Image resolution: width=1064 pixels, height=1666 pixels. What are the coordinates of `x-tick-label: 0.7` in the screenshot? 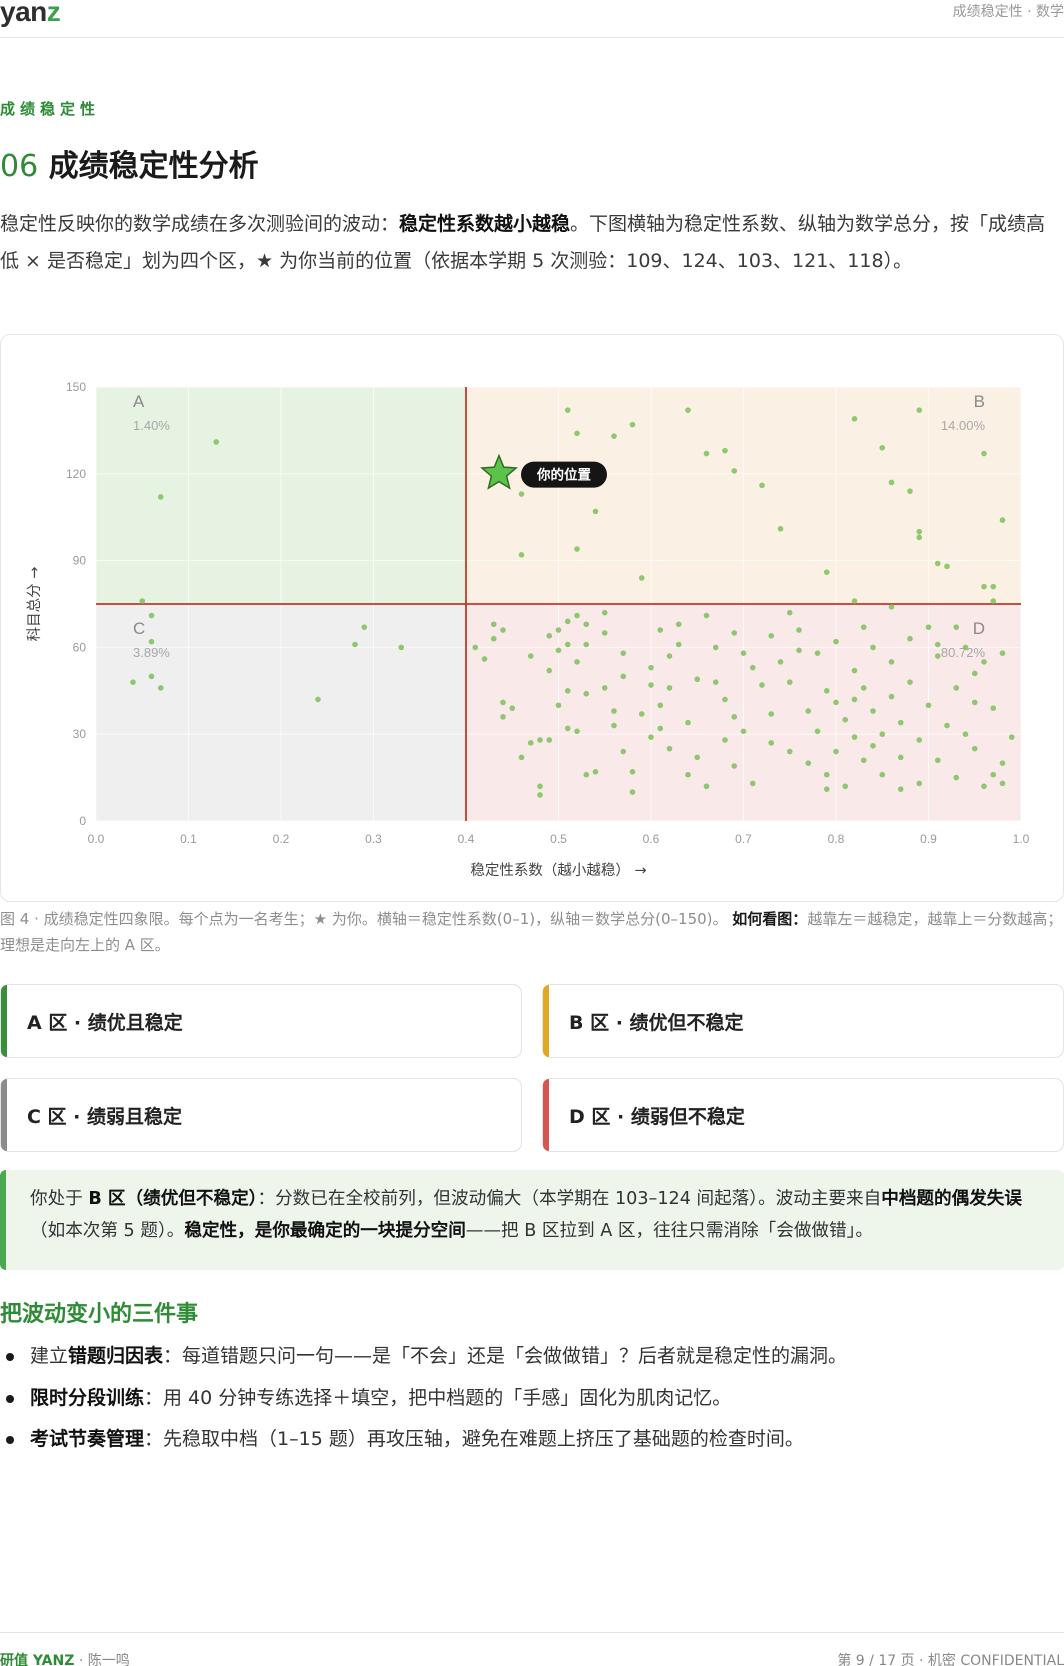 It's located at (743, 839).